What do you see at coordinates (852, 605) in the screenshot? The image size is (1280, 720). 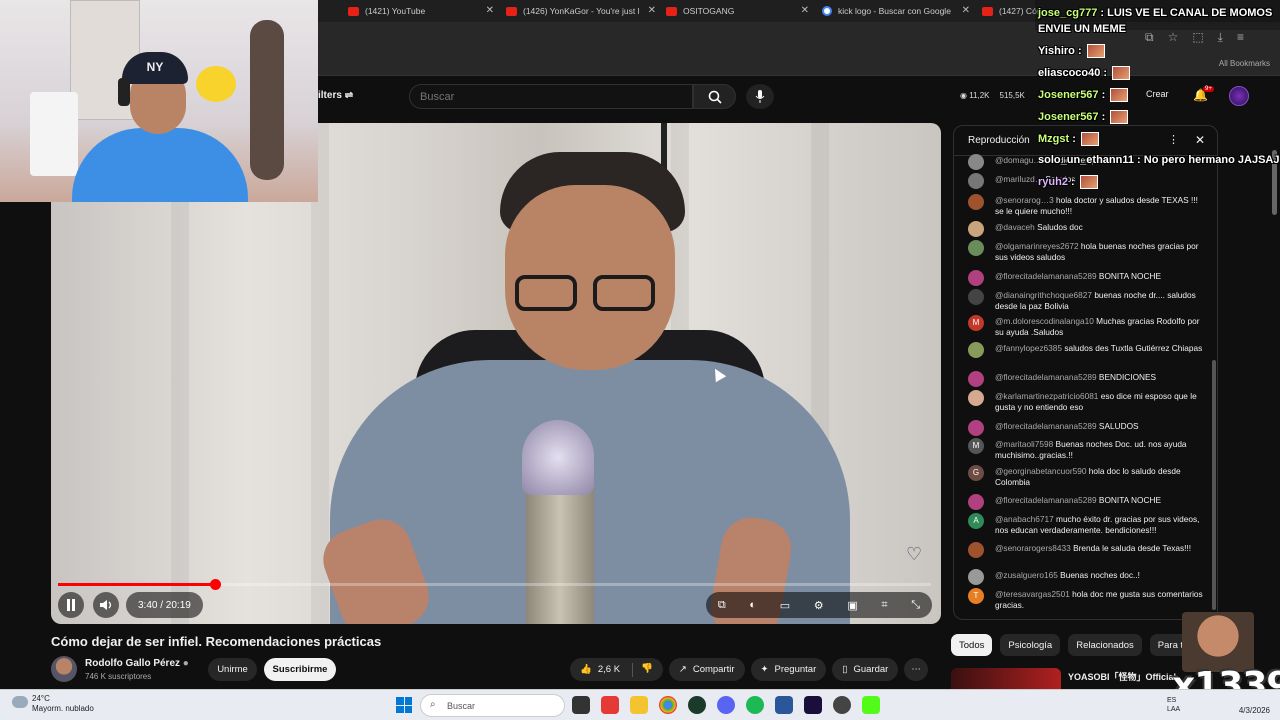 I see `miniplayer-icon: ▣` at bounding box center [852, 605].